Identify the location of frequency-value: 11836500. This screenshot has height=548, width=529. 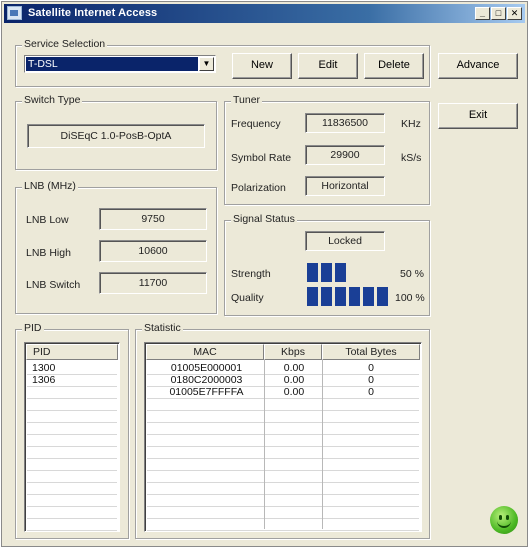
(345, 123).